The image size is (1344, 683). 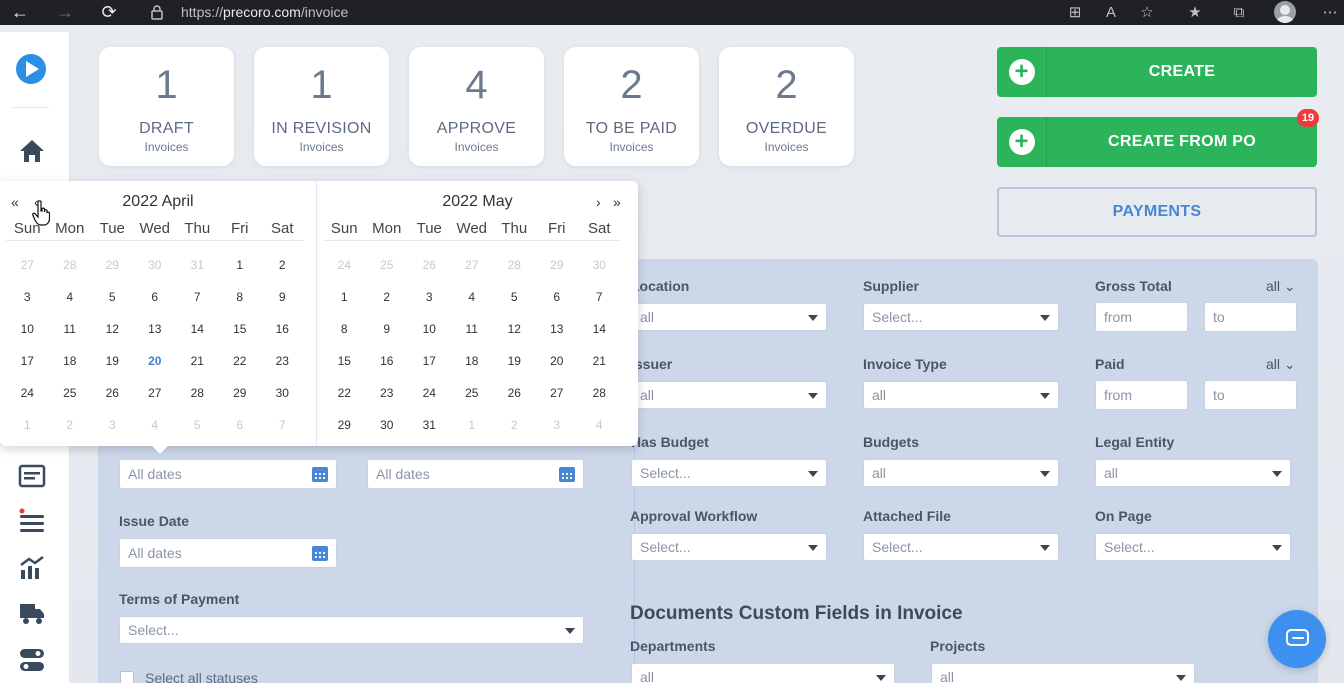 What do you see at coordinates (70, 425) in the screenshot?
I see `calendar-day: 2` at bounding box center [70, 425].